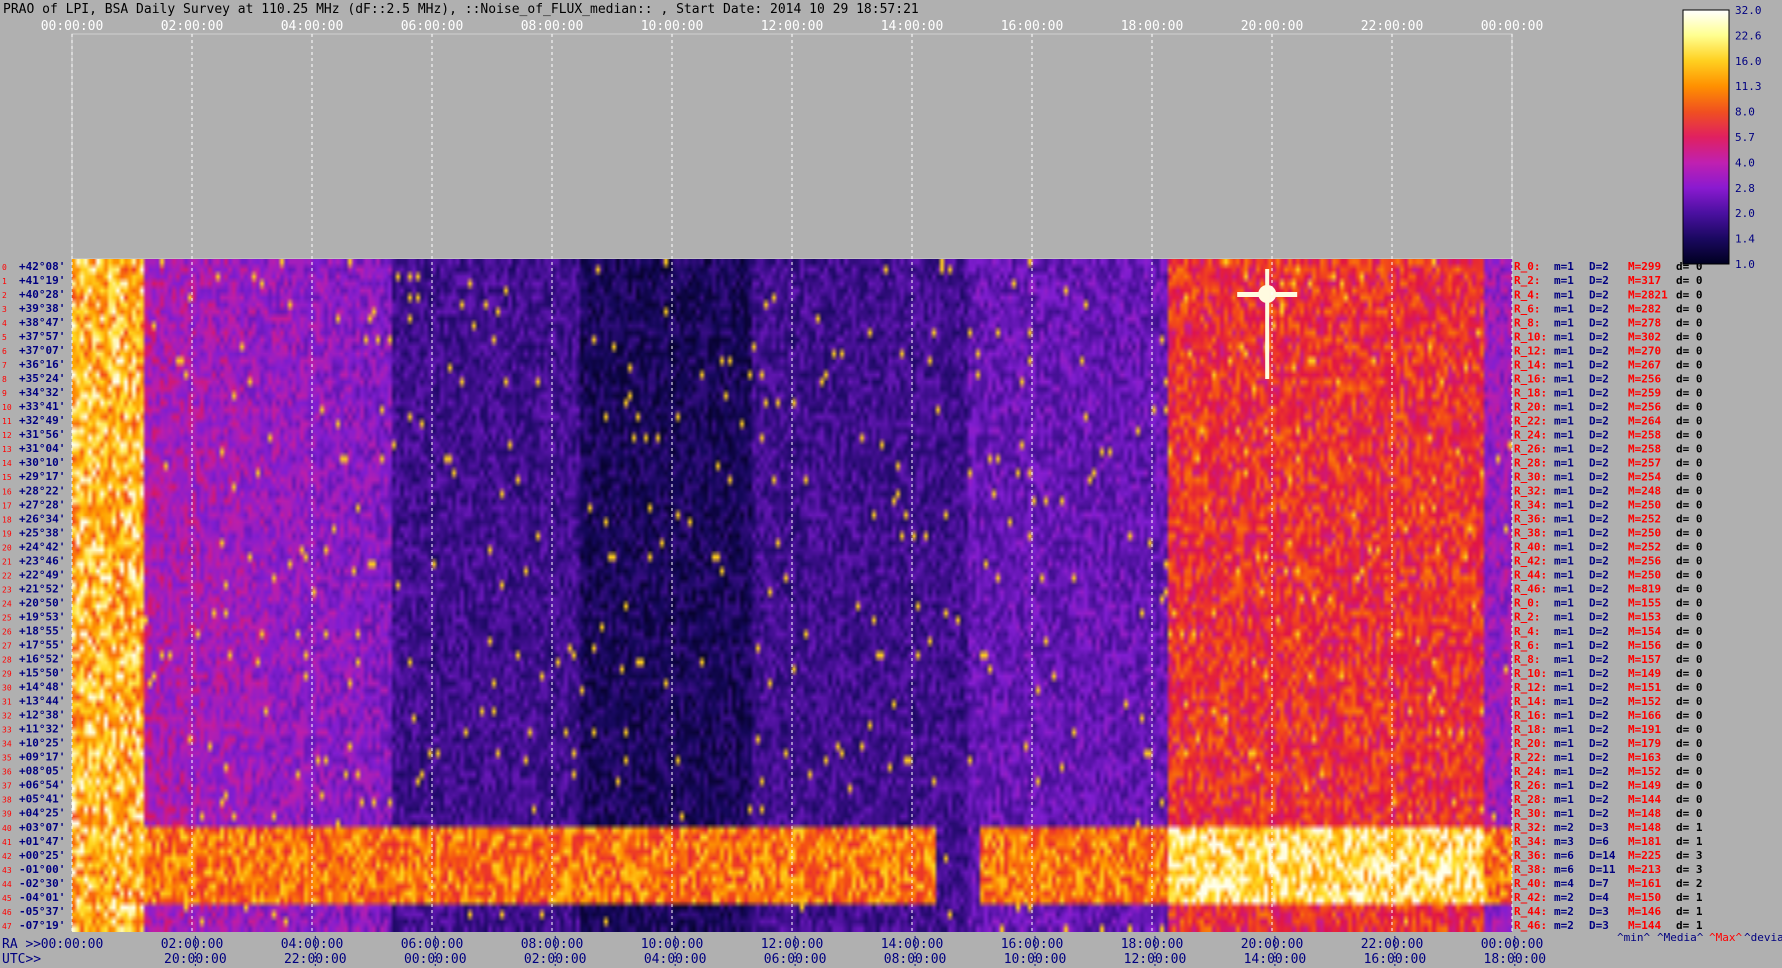 This screenshot has width=1782, height=968. Describe the element at coordinates (1530, 883) in the screenshot. I see `stats-row-id: R_40:` at that location.